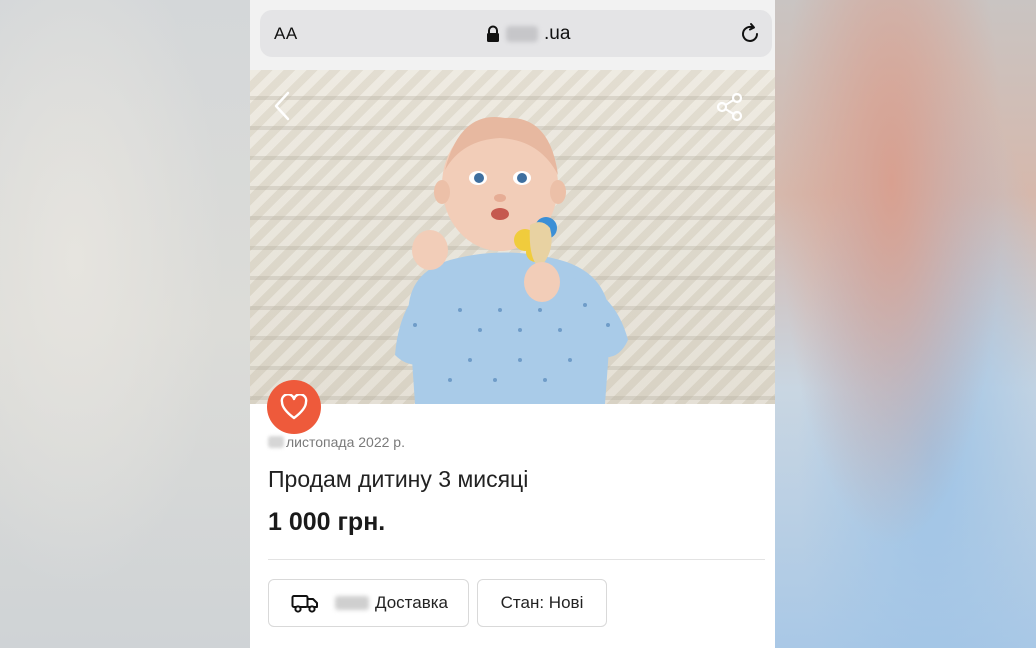  What do you see at coordinates (522, 34) in the screenshot?
I see `url-domain-blurred` at bounding box center [522, 34].